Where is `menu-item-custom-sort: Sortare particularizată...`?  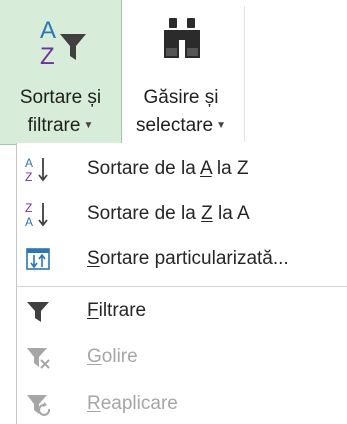 menu-item-custom-sort: Sortare particularizată... is located at coordinates (182, 259).